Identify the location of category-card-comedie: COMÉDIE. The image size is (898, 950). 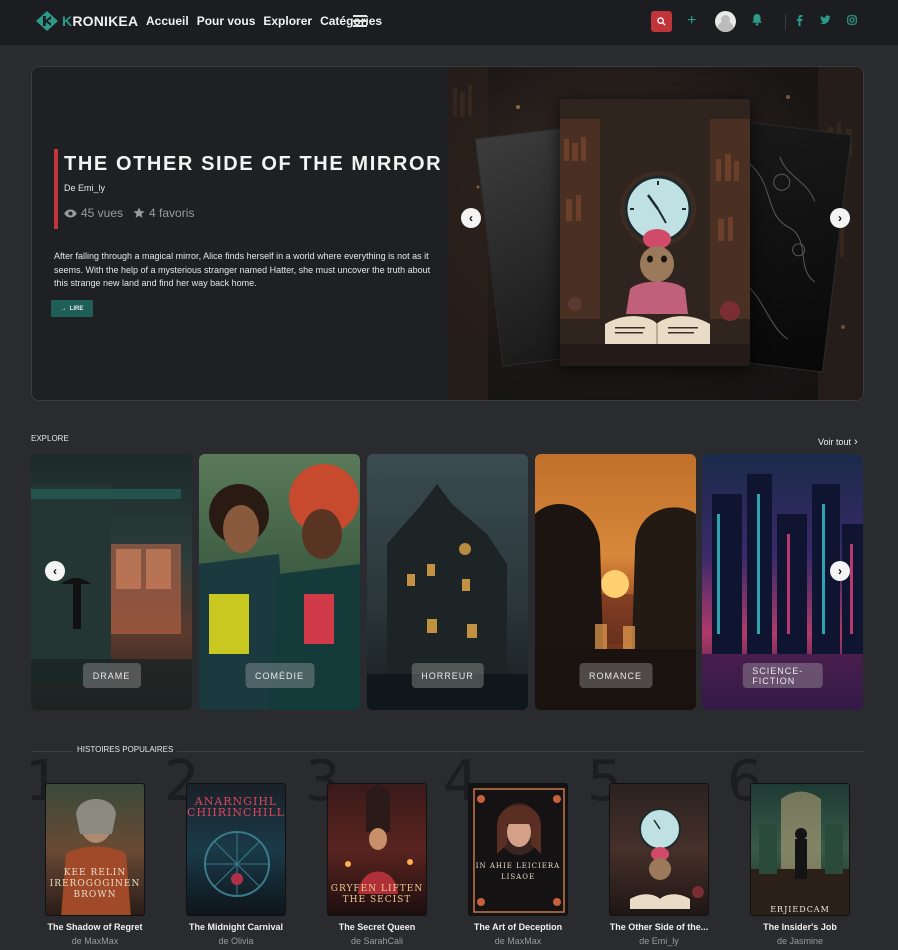
(279, 582).